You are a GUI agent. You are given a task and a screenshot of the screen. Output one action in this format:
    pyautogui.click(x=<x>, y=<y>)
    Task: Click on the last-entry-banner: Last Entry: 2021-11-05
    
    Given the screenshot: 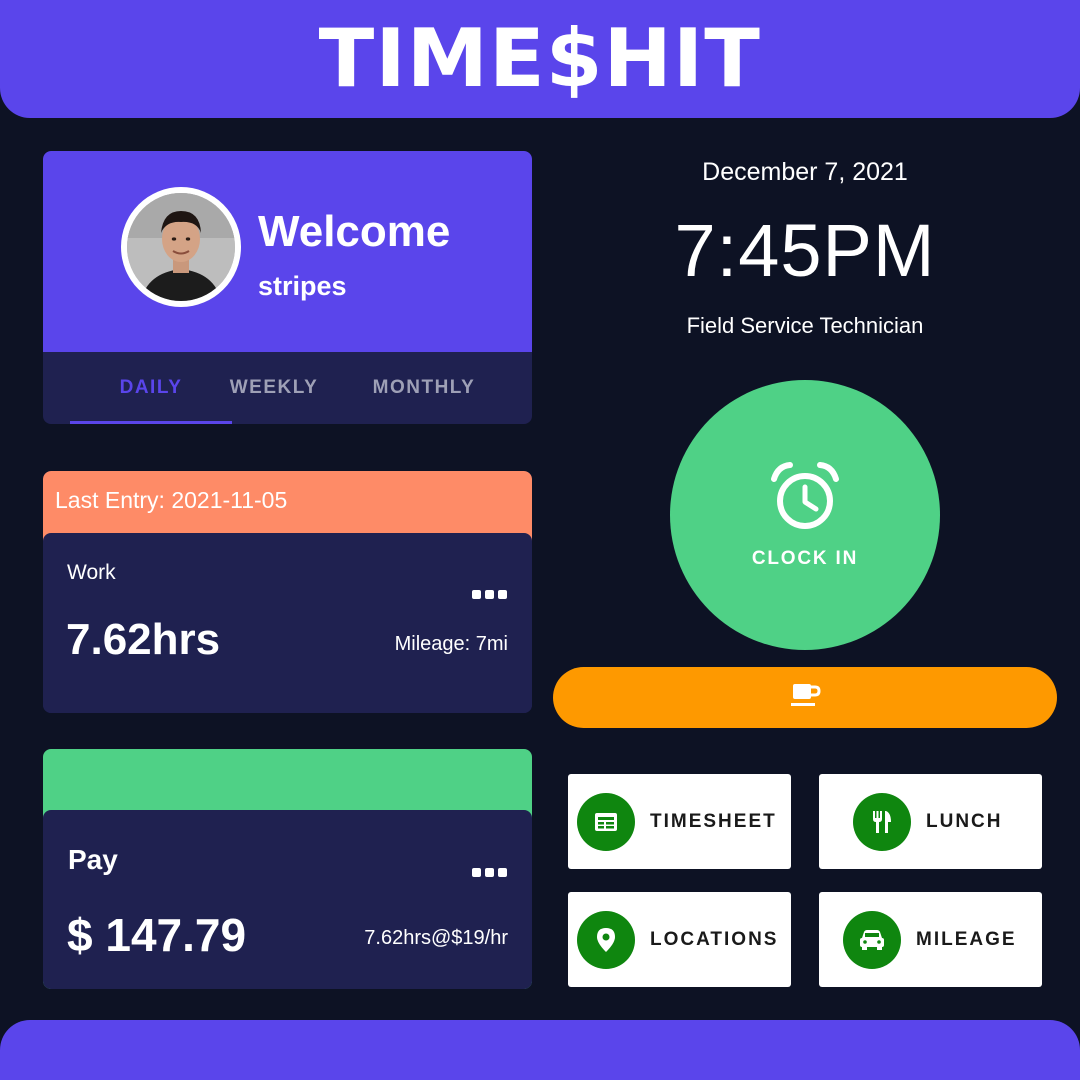 What is the action you would take?
    pyautogui.click(x=287, y=506)
    